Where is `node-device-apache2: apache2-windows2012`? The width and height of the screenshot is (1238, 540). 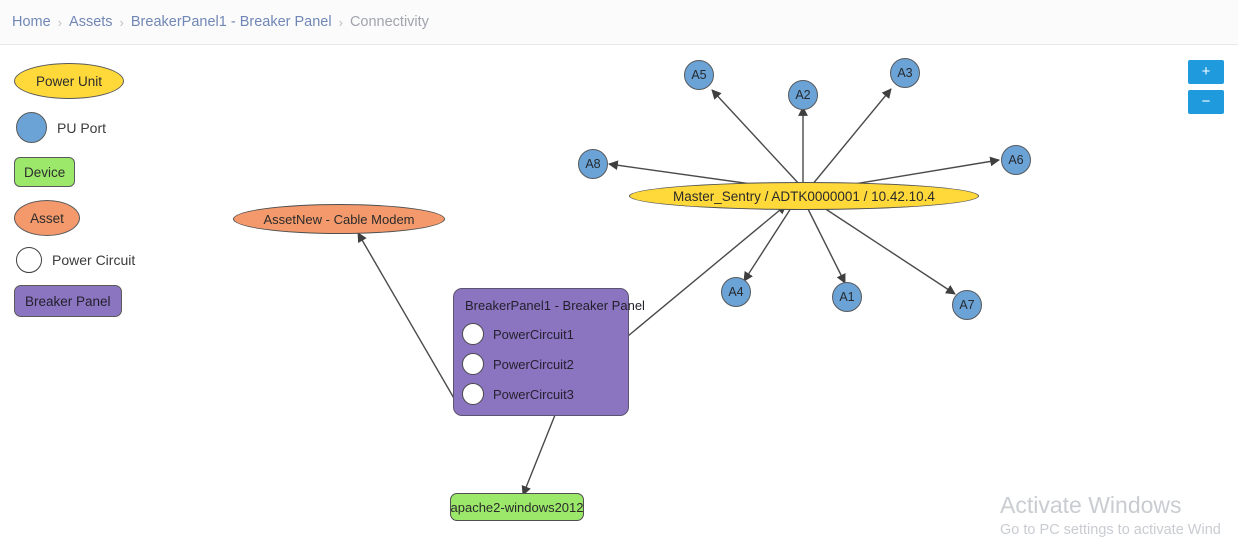
node-device-apache2: apache2-windows2012 is located at coordinates (517, 507).